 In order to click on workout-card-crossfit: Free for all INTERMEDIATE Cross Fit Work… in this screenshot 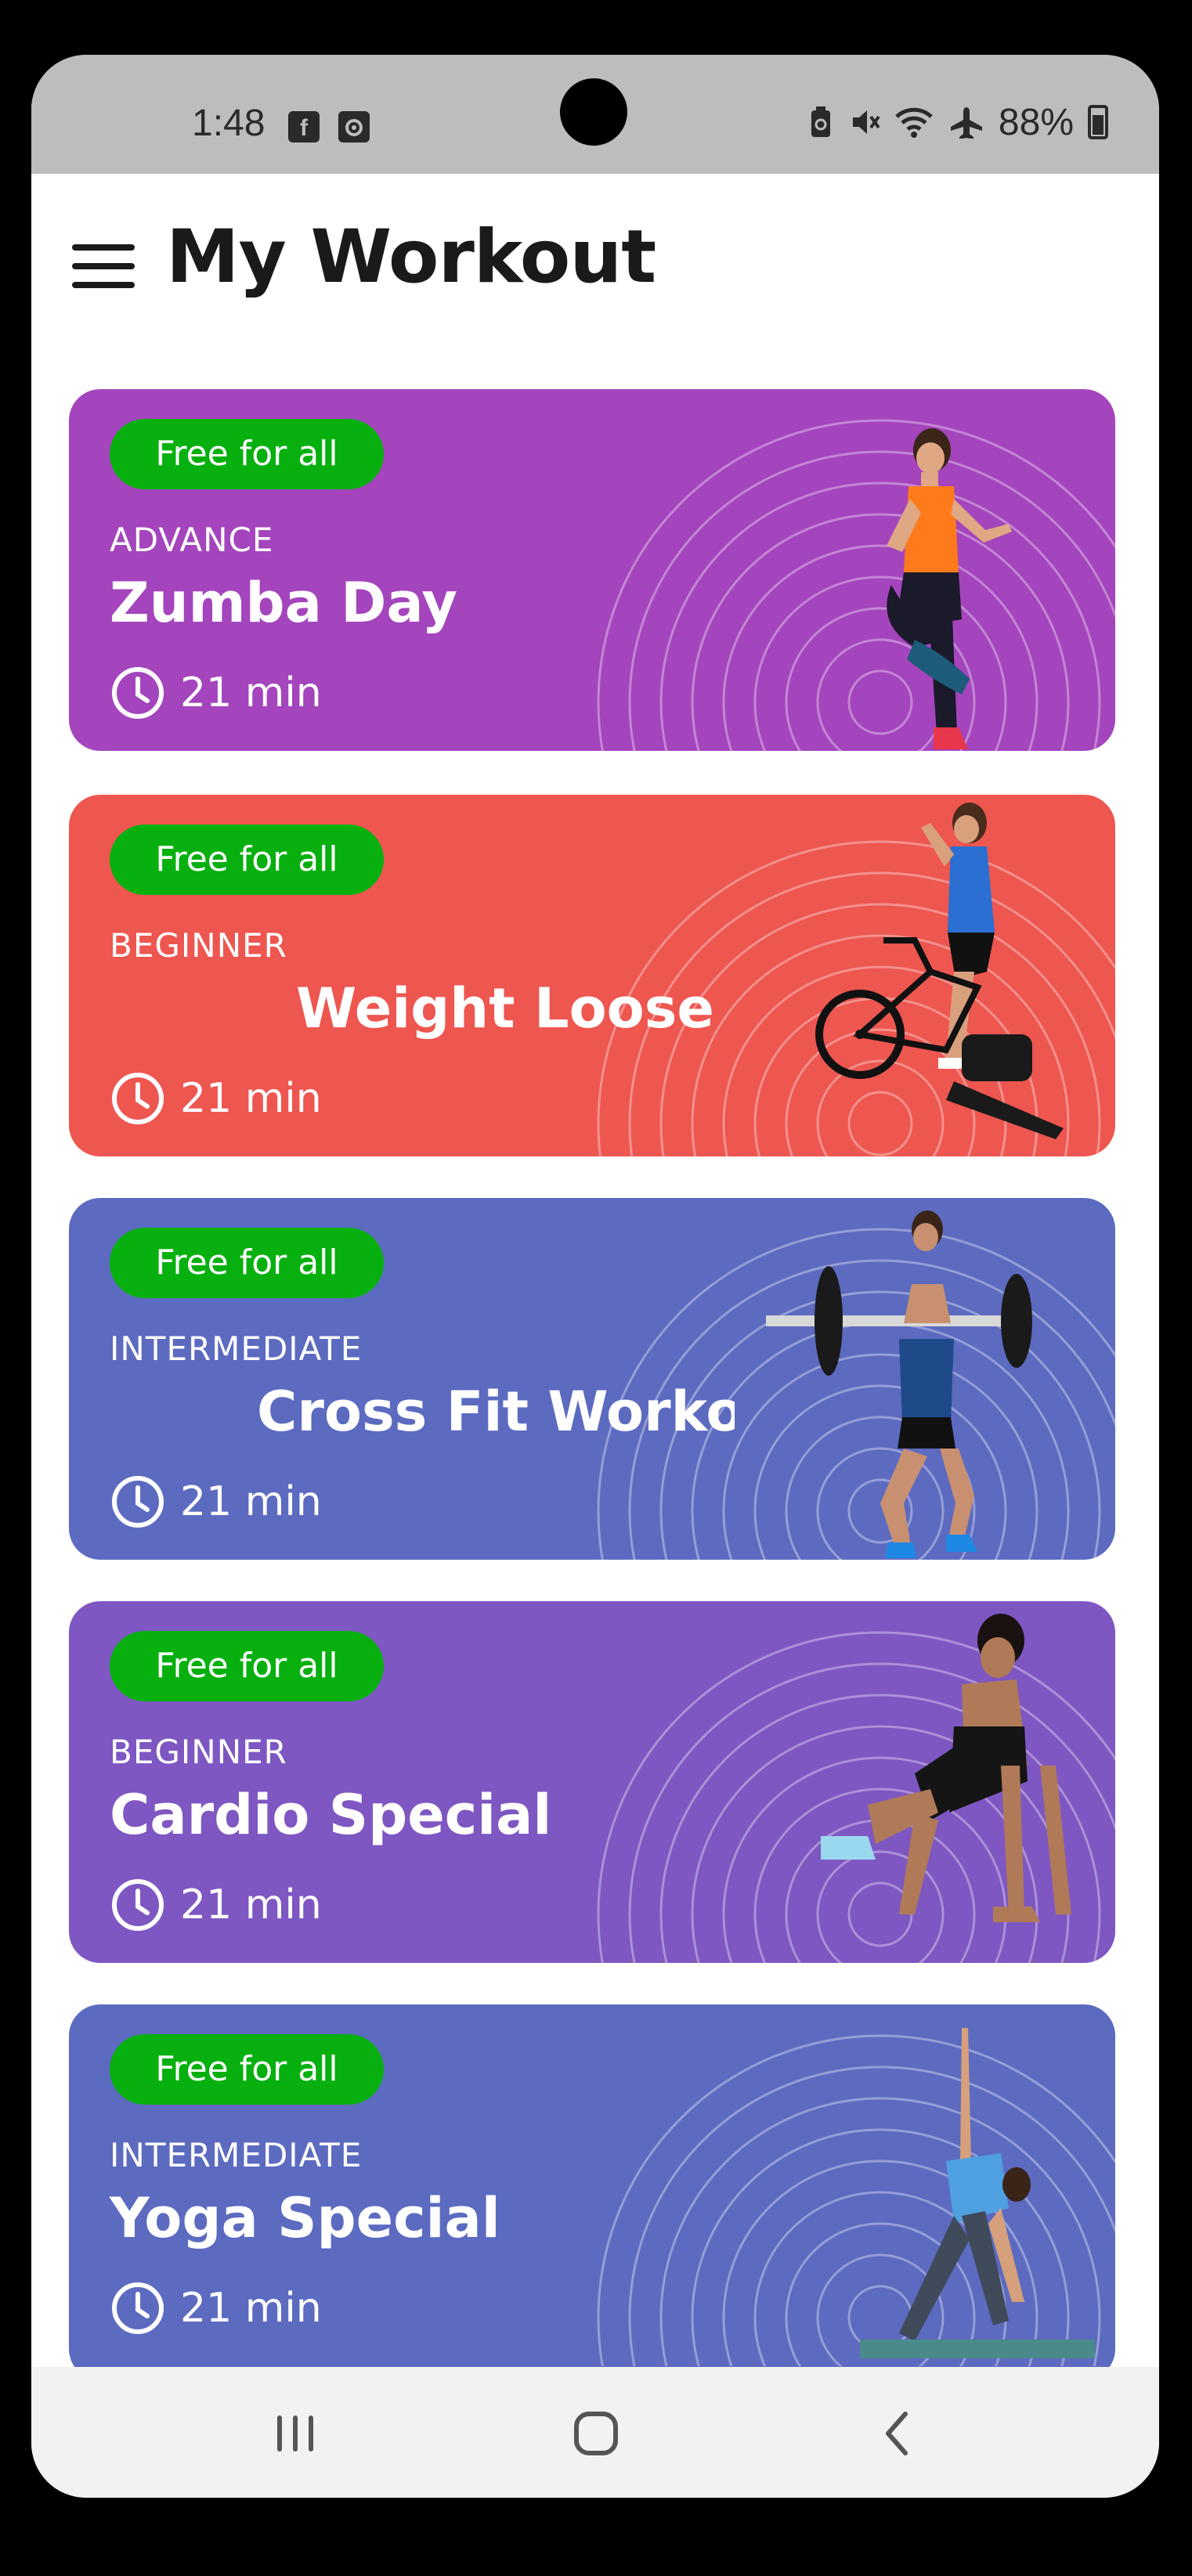, I will do `click(592, 1379)`.